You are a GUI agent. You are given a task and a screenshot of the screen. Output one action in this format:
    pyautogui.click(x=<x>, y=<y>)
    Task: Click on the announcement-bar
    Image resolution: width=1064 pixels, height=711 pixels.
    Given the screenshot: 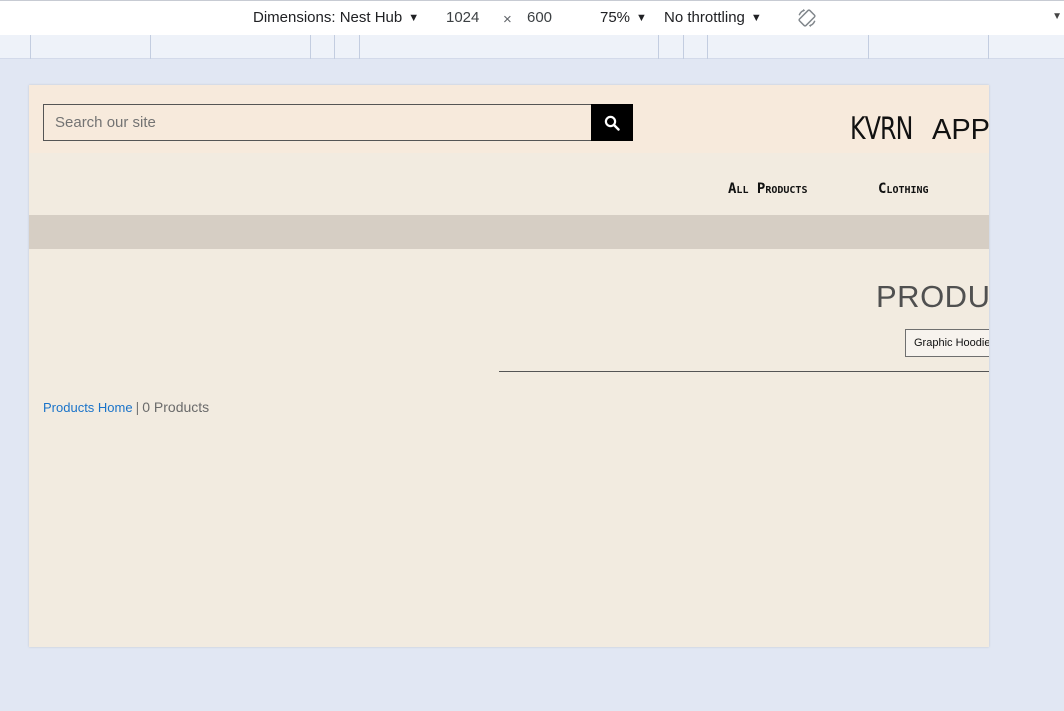 What is the action you would take?
    pyautogui.click(x=509, y=232)
    